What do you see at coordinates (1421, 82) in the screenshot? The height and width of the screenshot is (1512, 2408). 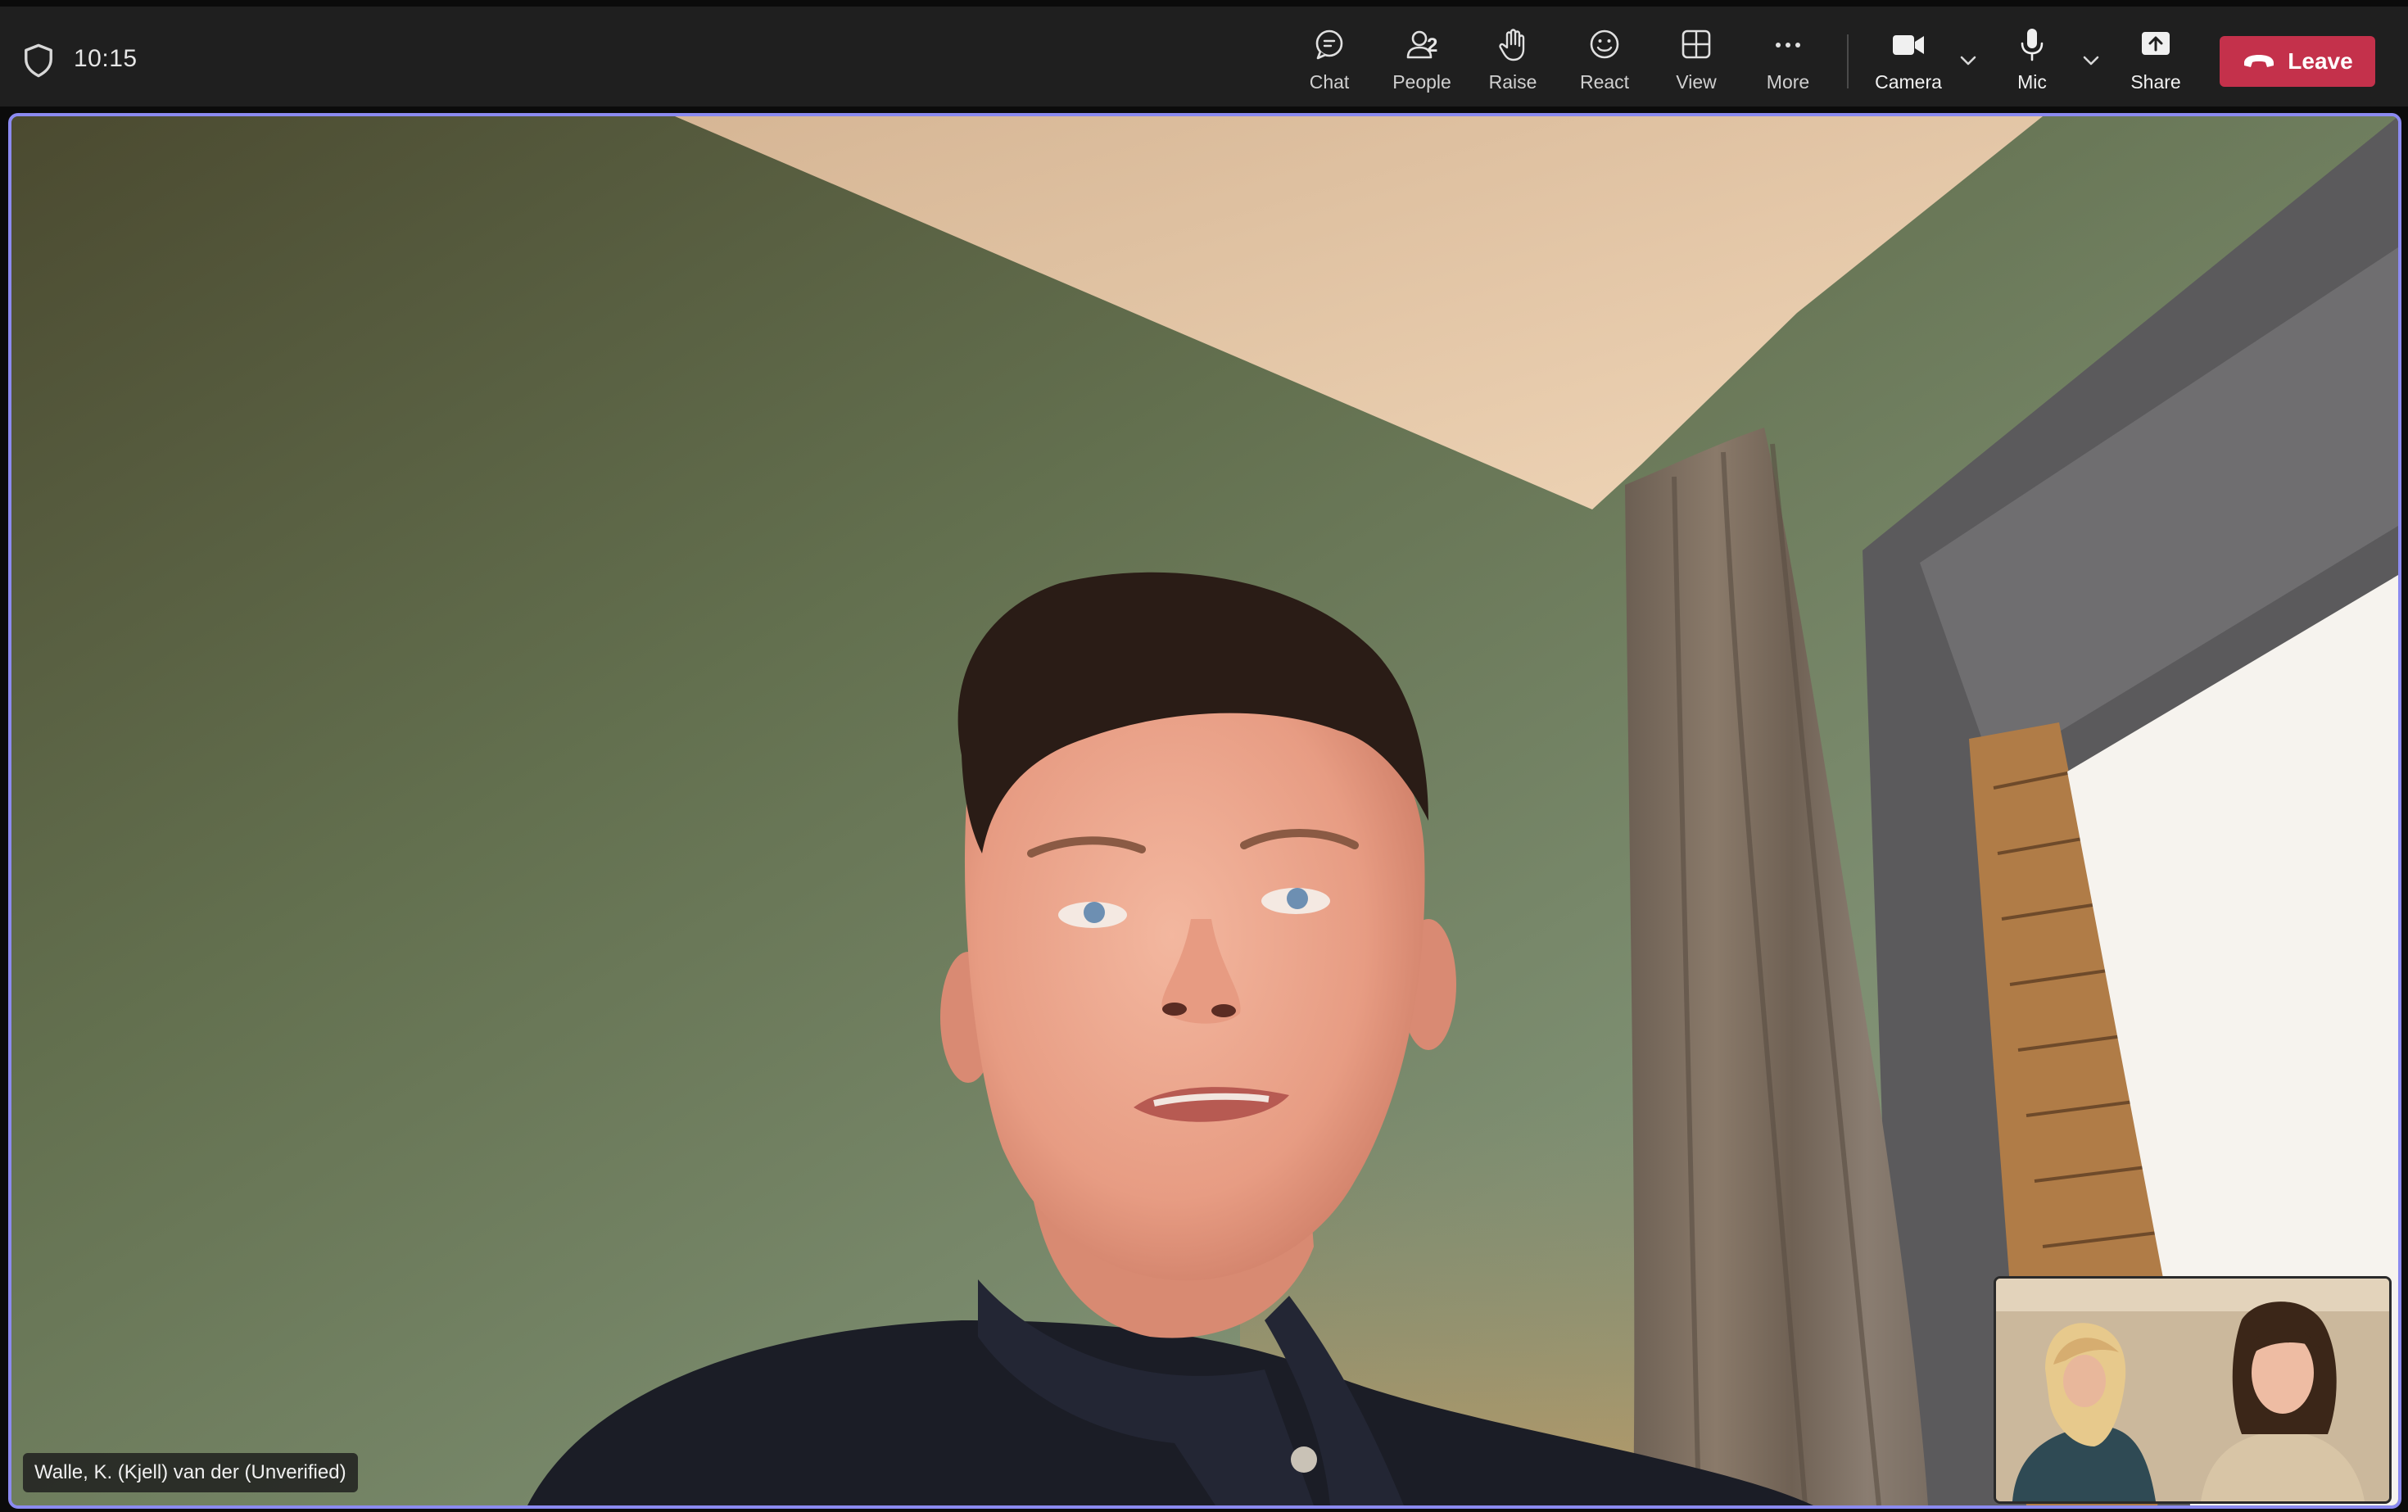 I see `people-label: People` at bounding box center [1421, 82].